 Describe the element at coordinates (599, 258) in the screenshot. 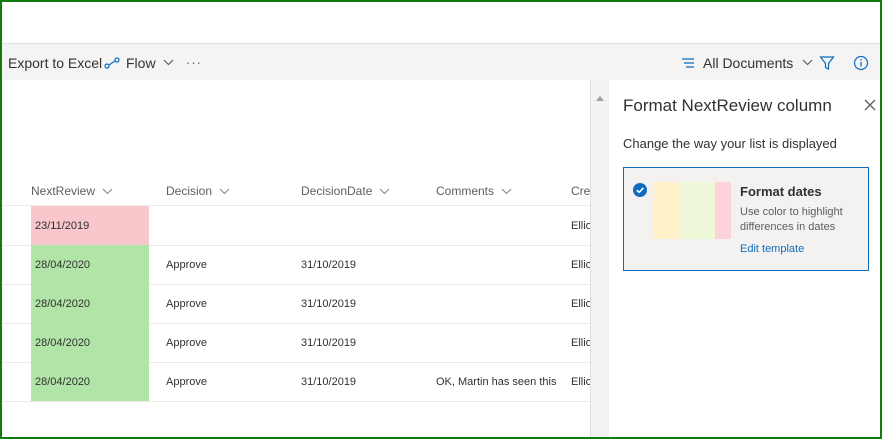

I see `list-scrollbar` at that location.